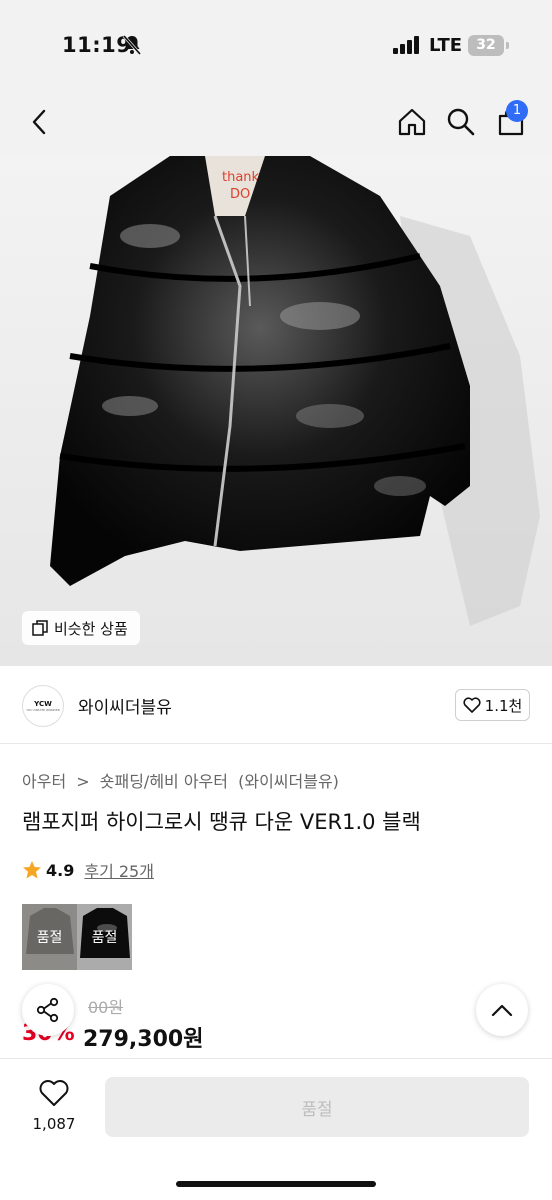 The width and height of the screenshot is (552, 1200). I want to click on original-price: 00원, so click(106, 1007).